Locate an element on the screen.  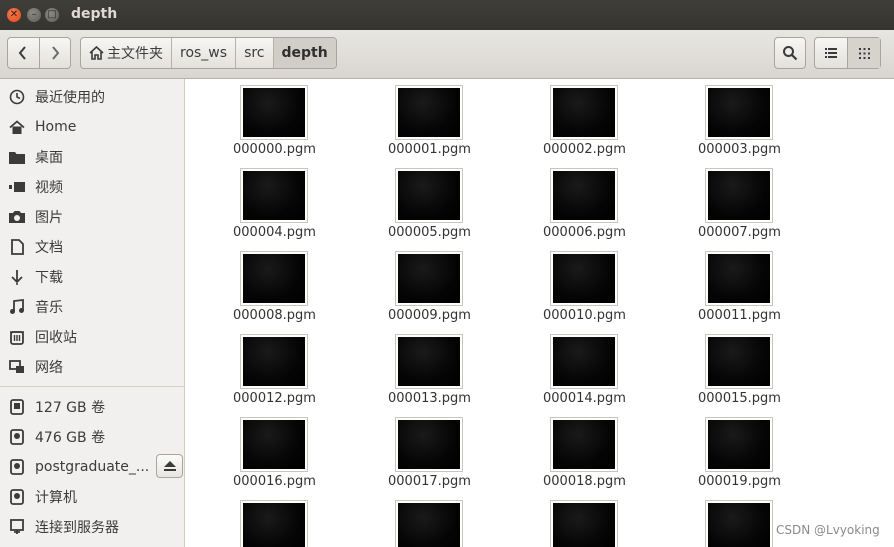
window-titlebar: ✕ – □ depth is located at coordinates (447, 15).